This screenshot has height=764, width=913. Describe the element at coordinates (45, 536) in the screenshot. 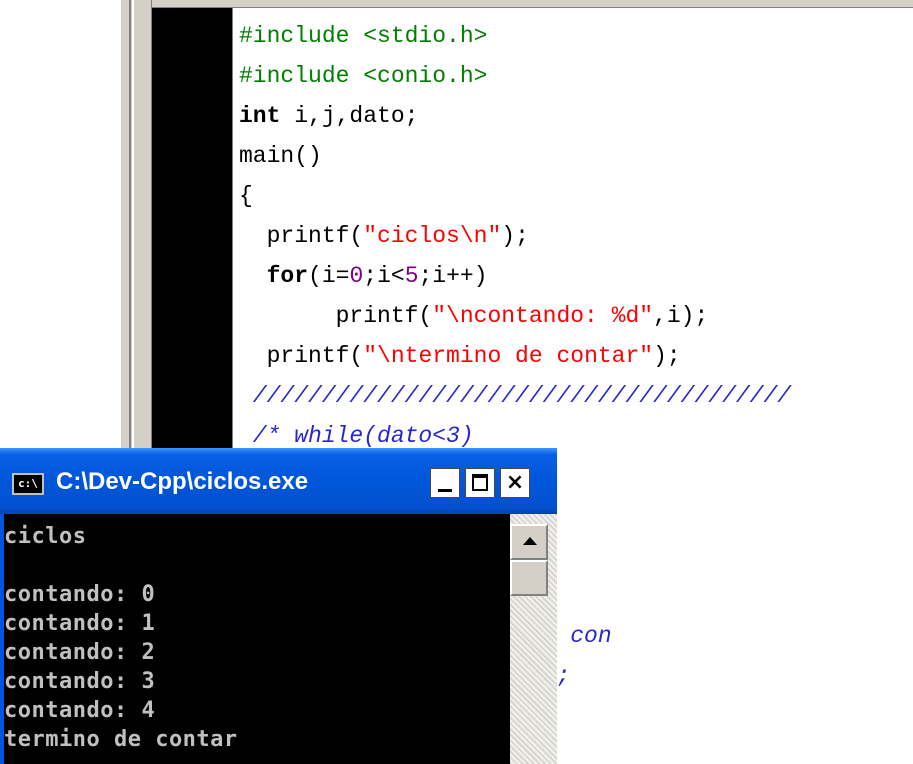

I see `console-output-line: ciclos` at that location.